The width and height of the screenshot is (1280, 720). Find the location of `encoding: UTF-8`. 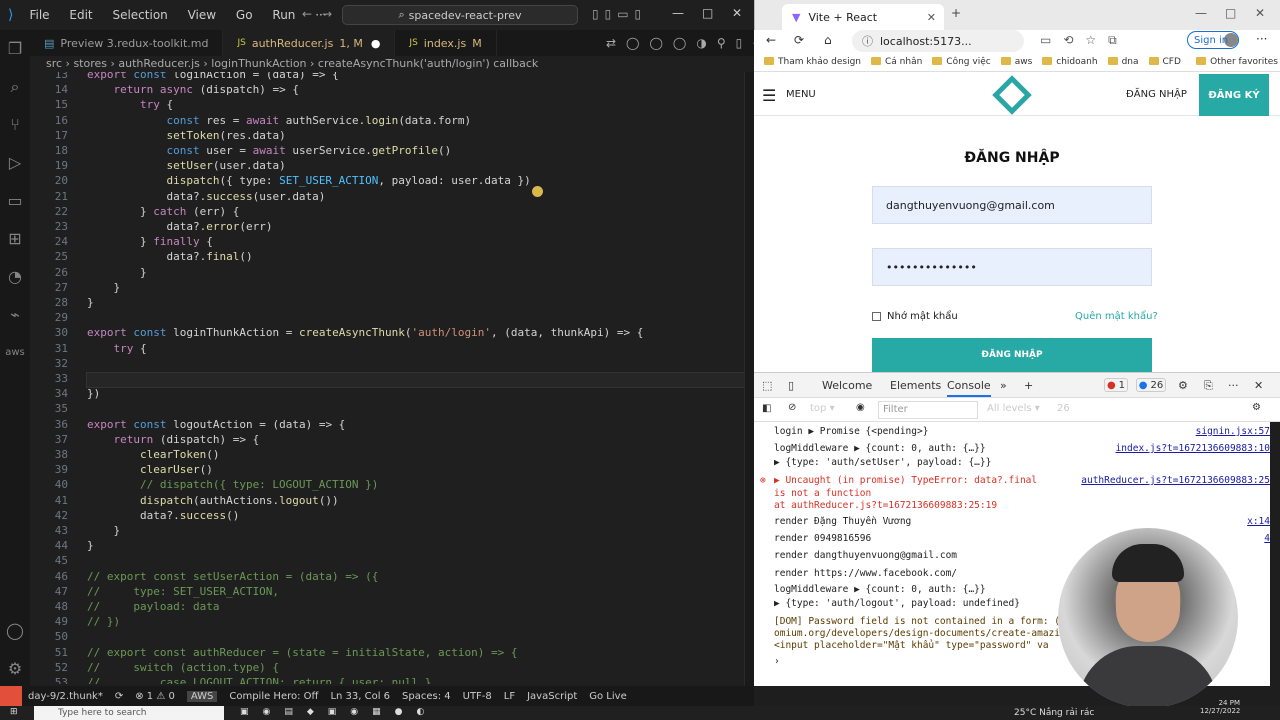

encoding: UTF-8 is located at coordinates (477, 696).